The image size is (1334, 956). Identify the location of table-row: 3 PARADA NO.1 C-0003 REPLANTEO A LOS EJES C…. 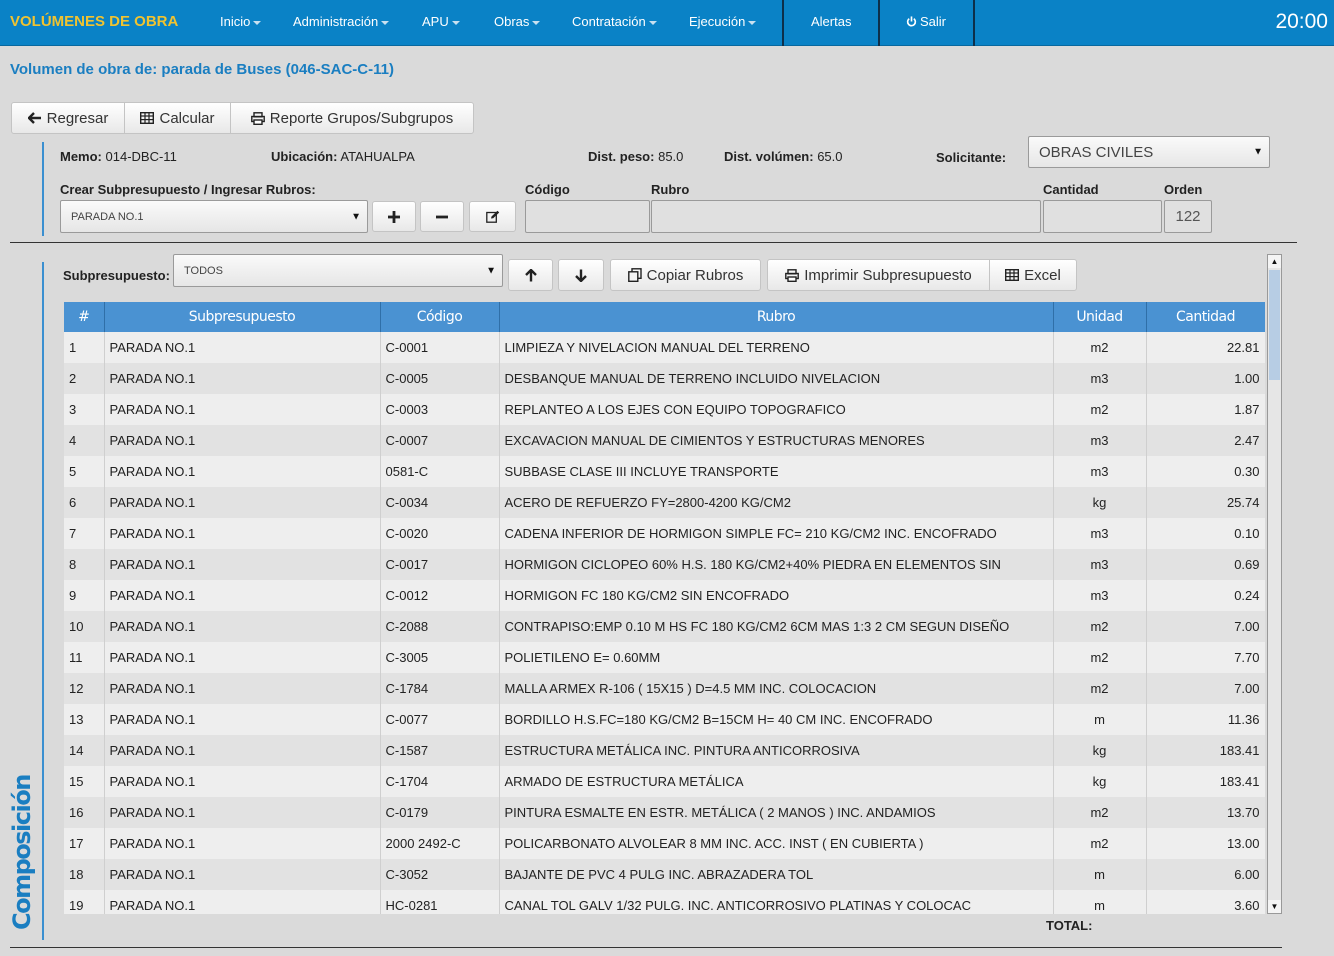
(664, 409).